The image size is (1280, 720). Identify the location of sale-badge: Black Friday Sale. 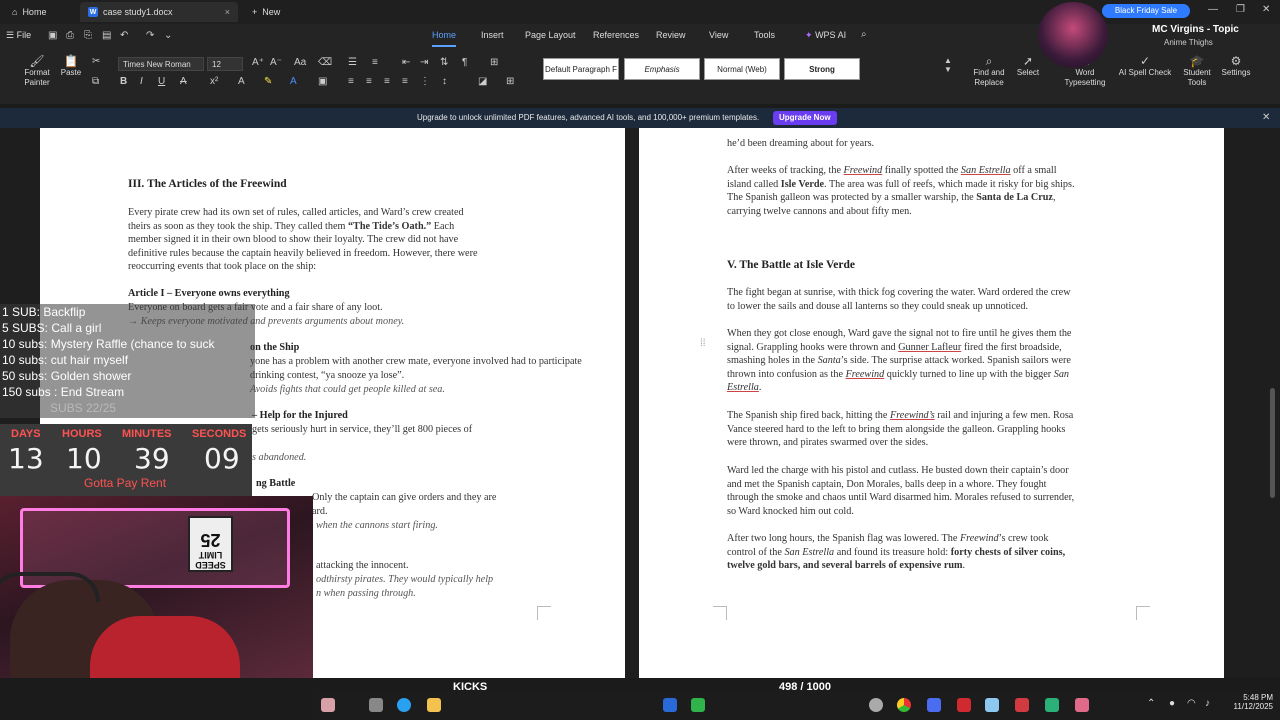
(1146, 11).